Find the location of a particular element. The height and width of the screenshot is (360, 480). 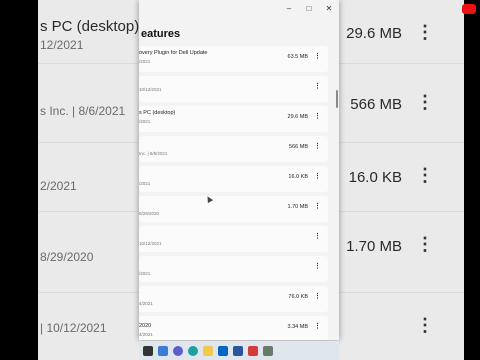

app-name: overy Plugin for Dell Update is located at coordinates (173, 53).